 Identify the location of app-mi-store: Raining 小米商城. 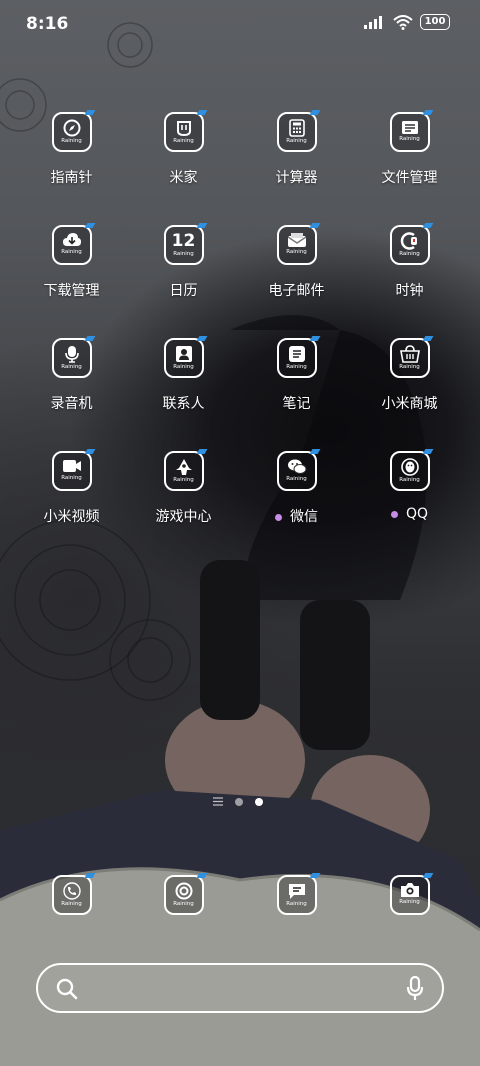
(409, 374).